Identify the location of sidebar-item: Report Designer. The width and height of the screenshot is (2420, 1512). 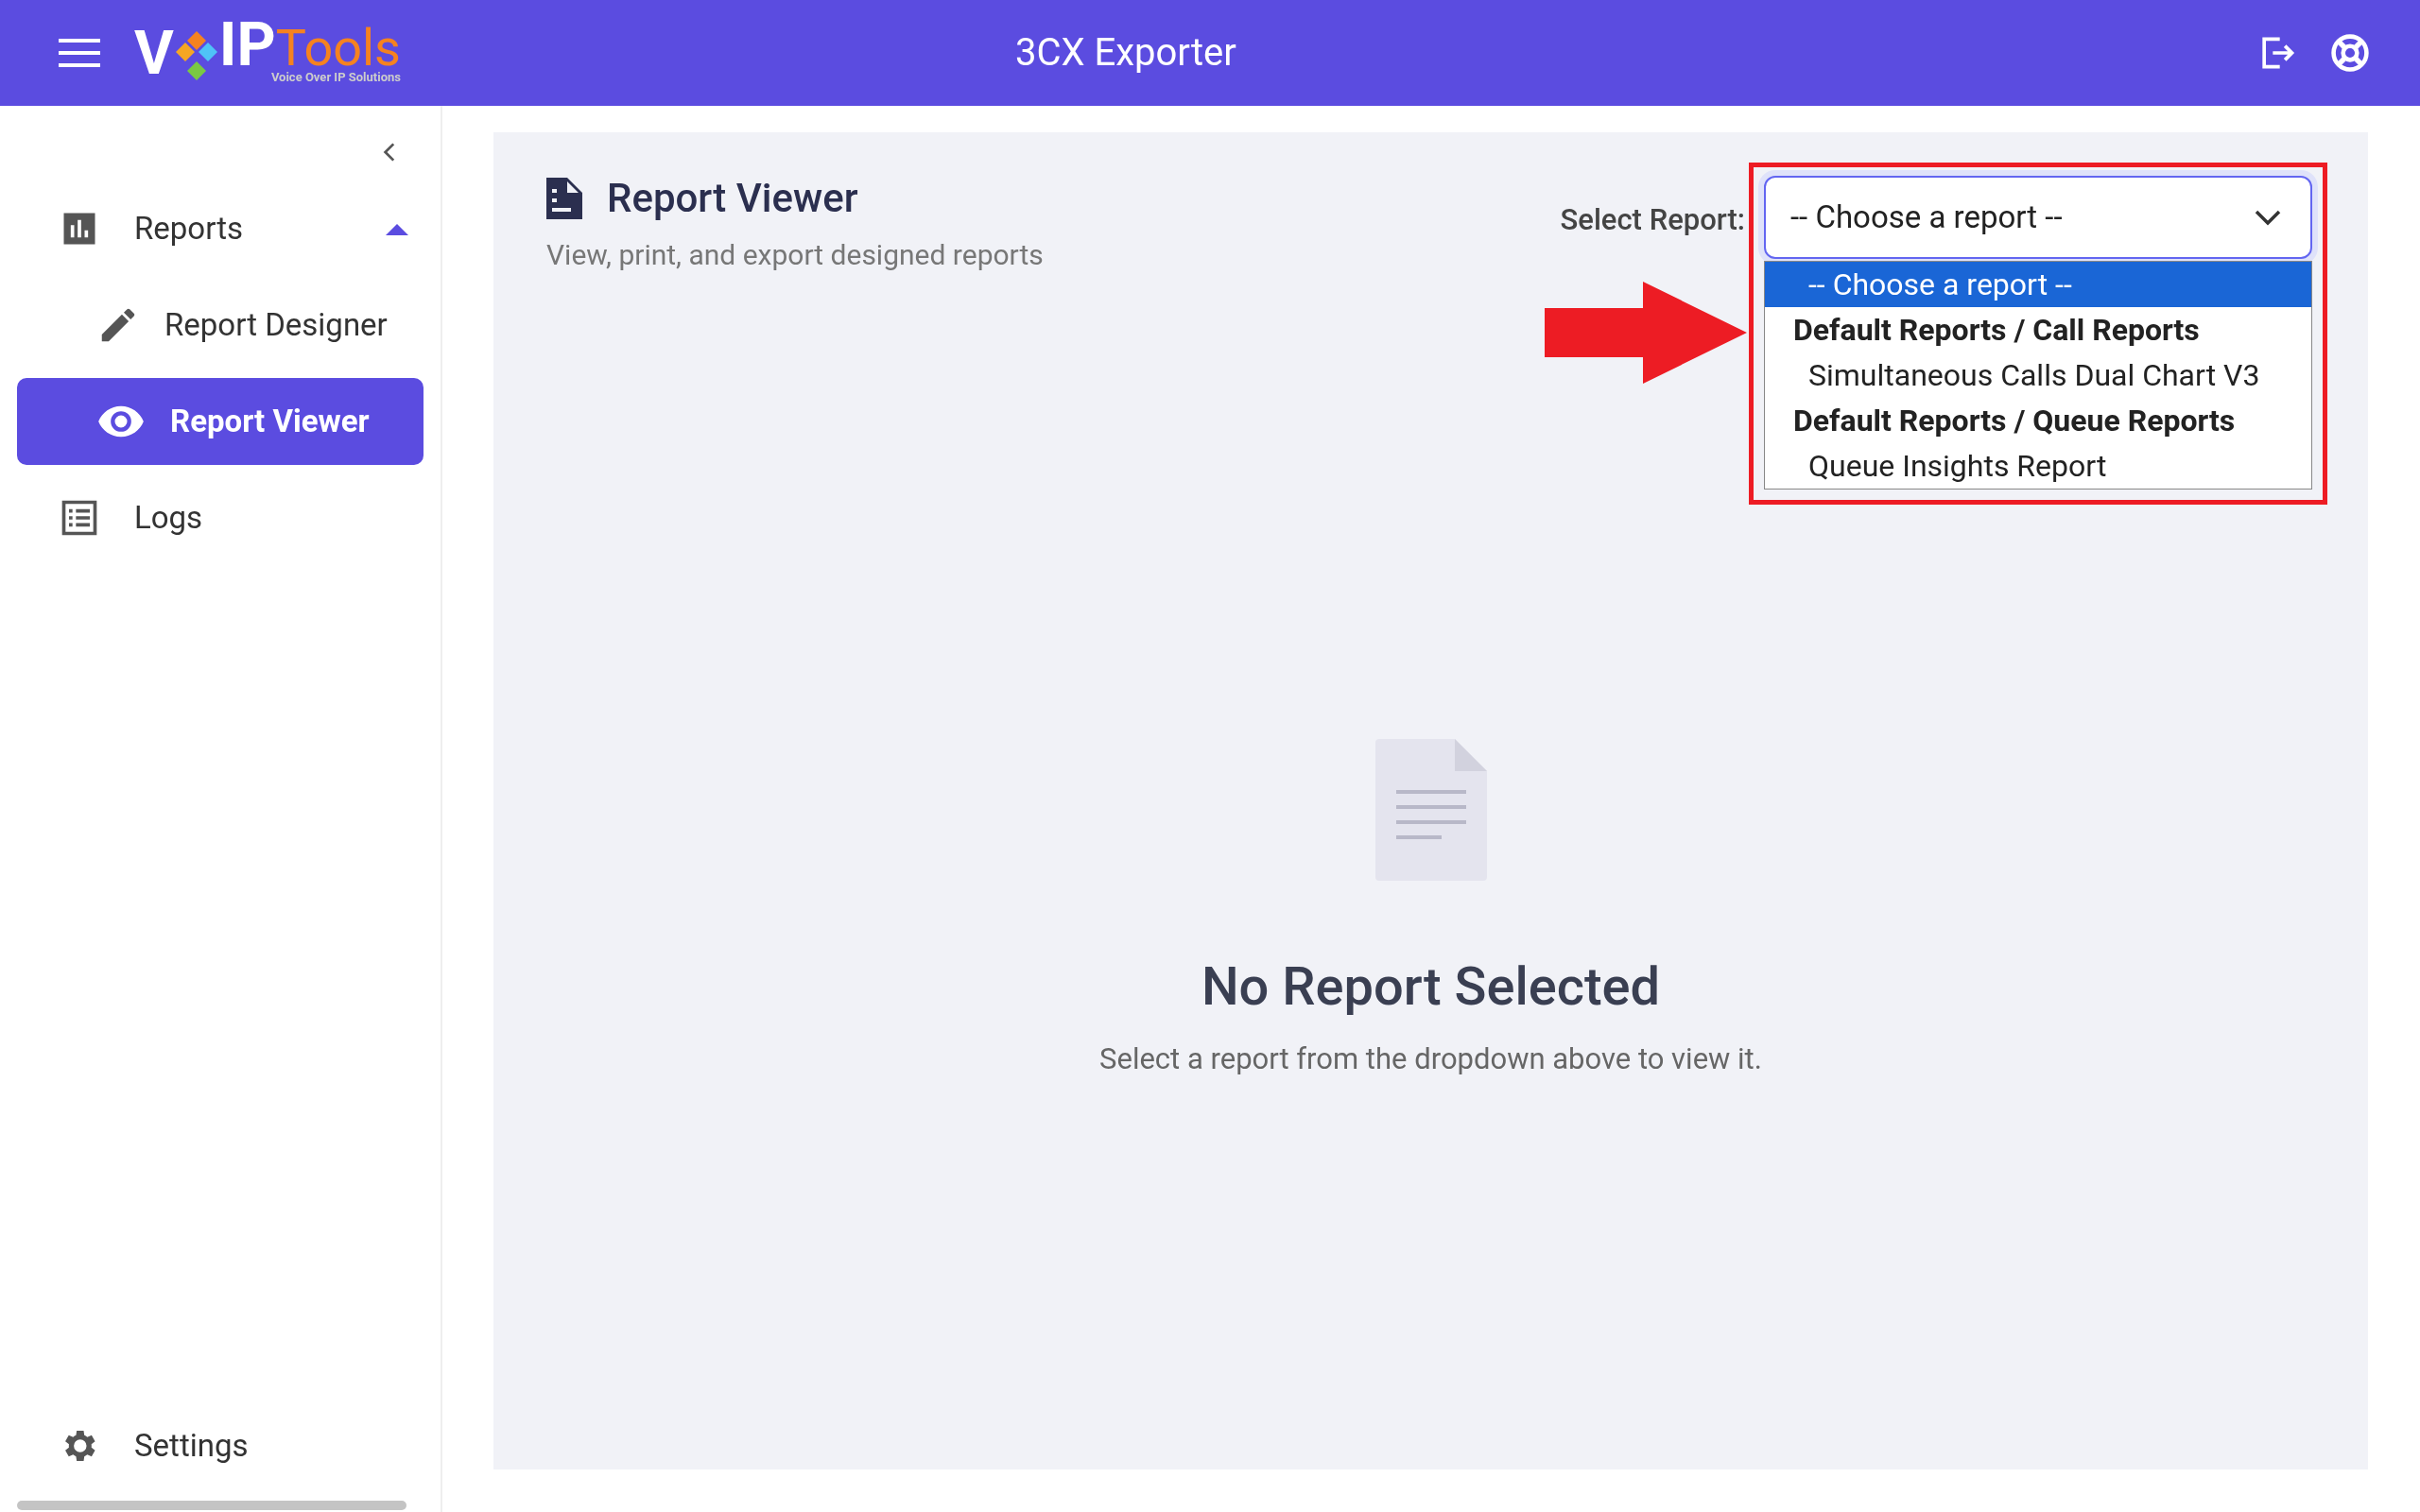
(220, 325).